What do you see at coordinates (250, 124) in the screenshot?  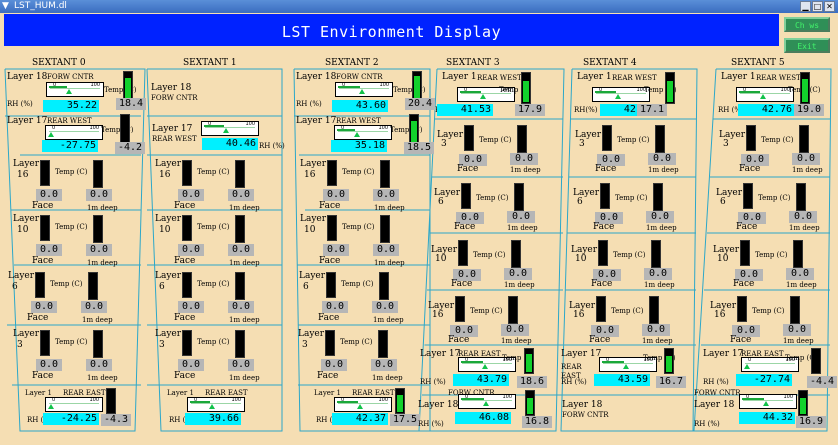 I see `gauge-max-label: 100` at bounding box center [250, 124].